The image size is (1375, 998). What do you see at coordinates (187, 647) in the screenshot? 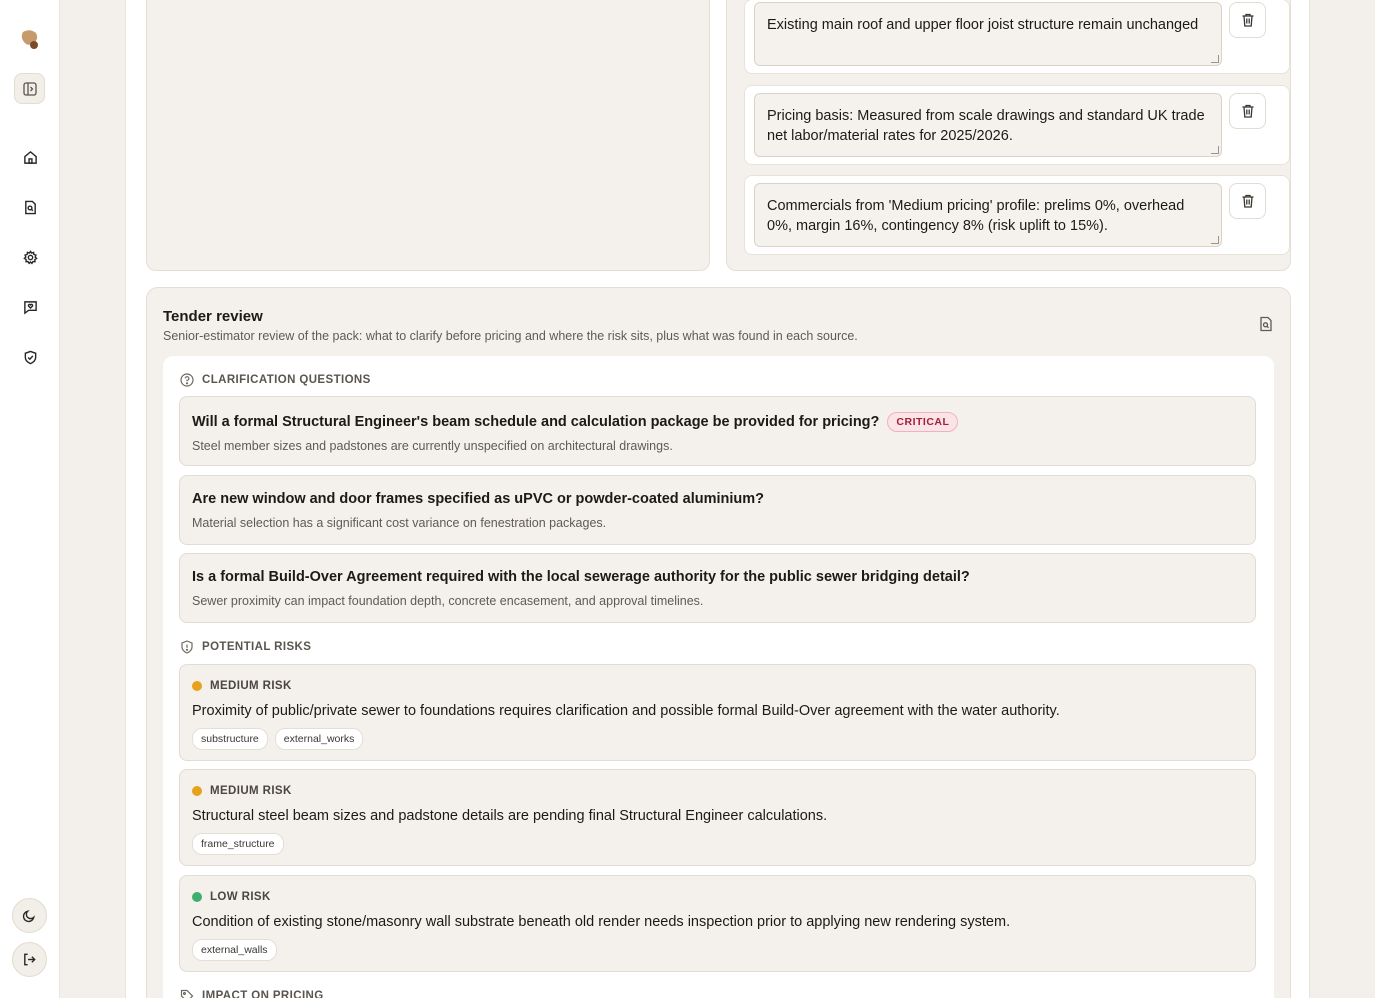
I see `shield-alert-icon` at bounding box center [187, 647].